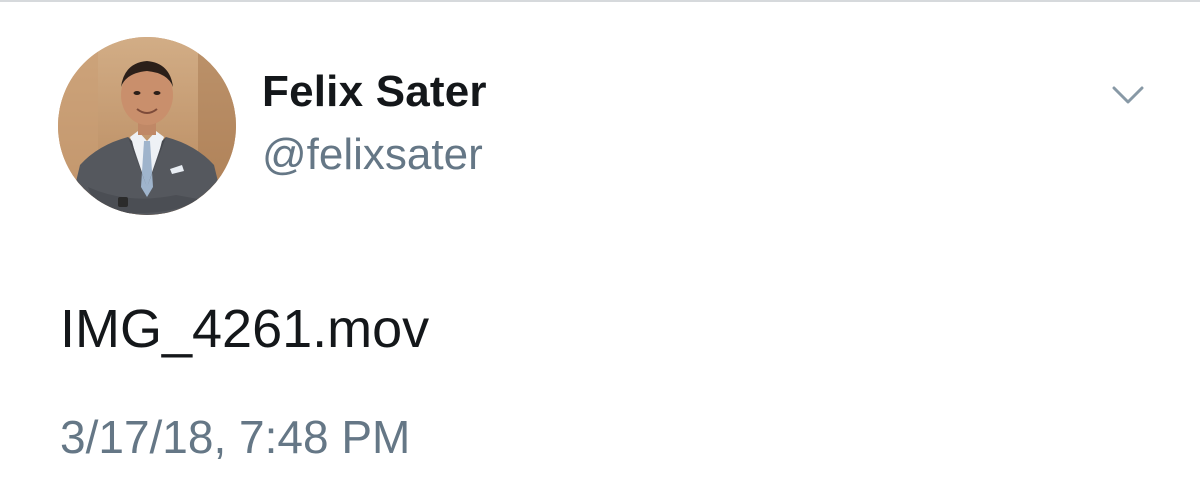  I want to click on top-divider, so click(600, 1).